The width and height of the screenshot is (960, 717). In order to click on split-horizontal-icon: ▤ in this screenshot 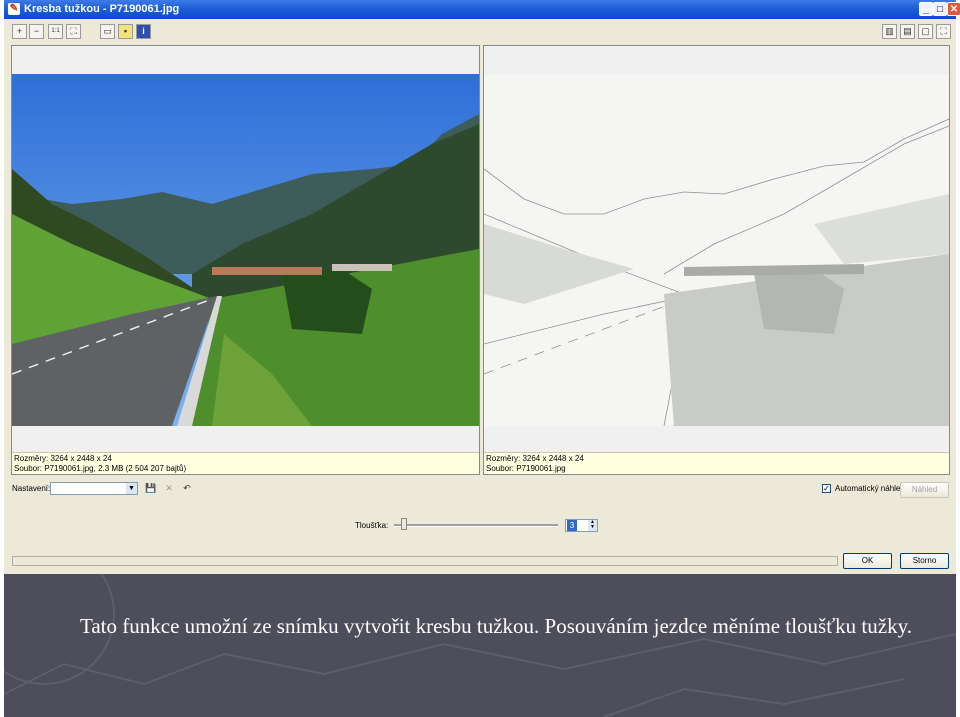, I will do `click(907, 31)`.